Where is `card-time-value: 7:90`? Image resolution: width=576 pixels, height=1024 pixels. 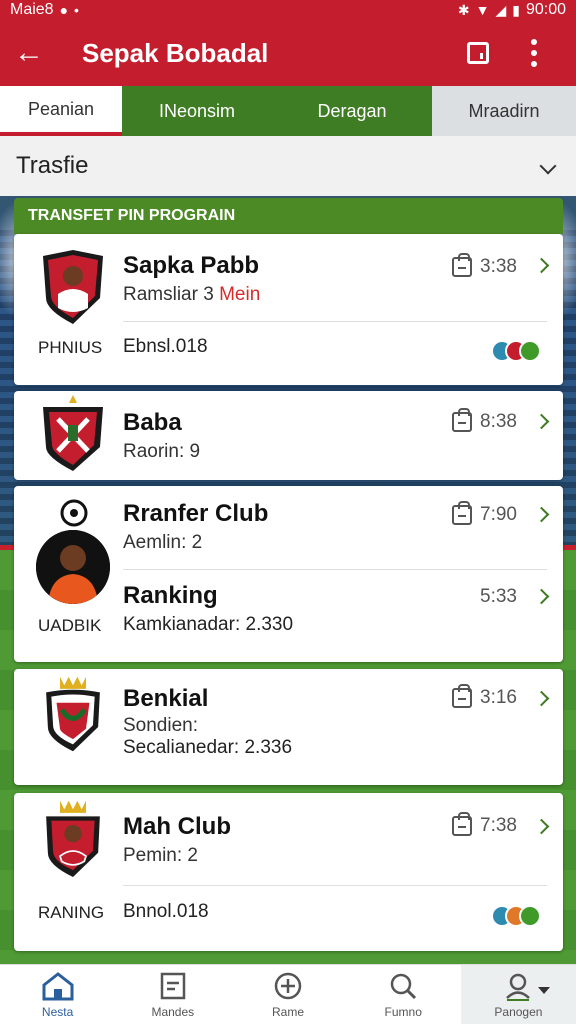
card-time-value: 7:90 is located at coordinates (498, 514).